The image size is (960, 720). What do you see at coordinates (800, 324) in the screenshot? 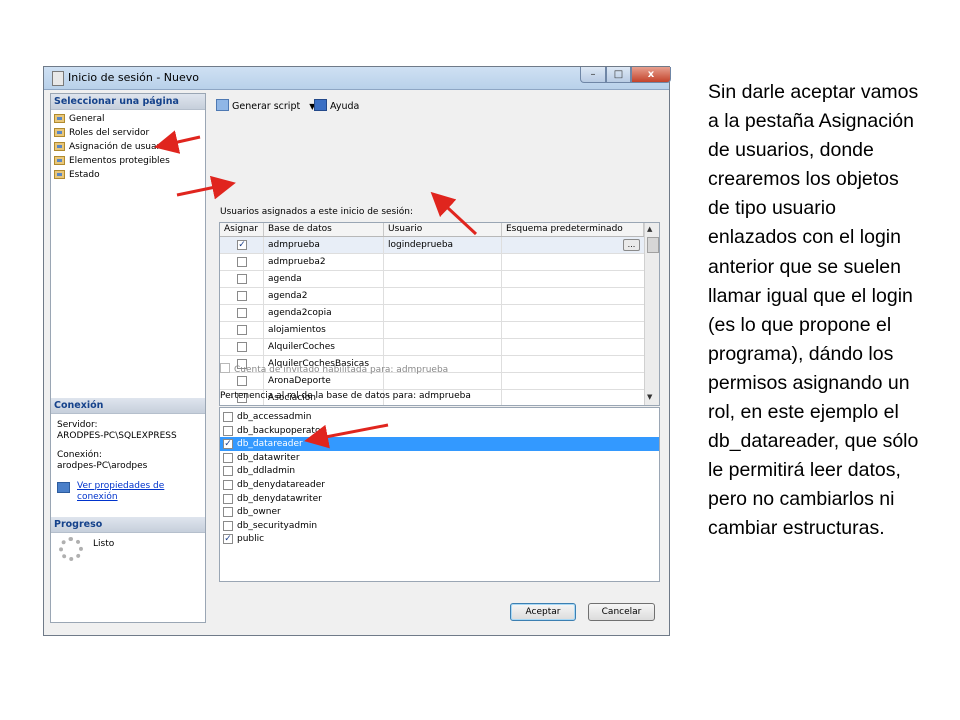
I see `explanation-line: (es lo que propone el` at bounding box center [800, 324].